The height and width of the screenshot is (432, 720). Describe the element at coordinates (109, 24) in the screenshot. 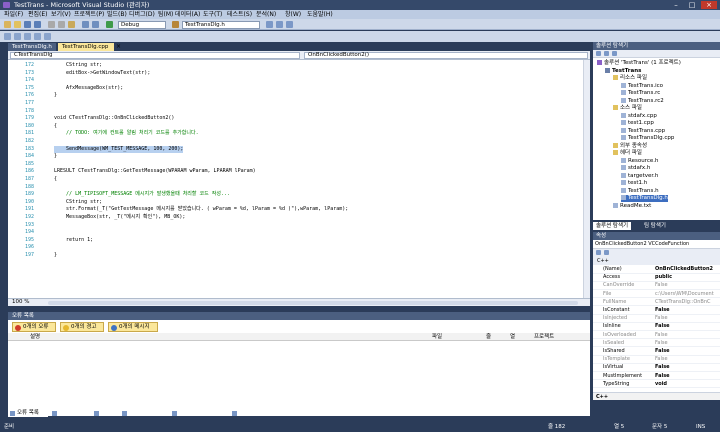

I see `start-debug-icon` at that location.